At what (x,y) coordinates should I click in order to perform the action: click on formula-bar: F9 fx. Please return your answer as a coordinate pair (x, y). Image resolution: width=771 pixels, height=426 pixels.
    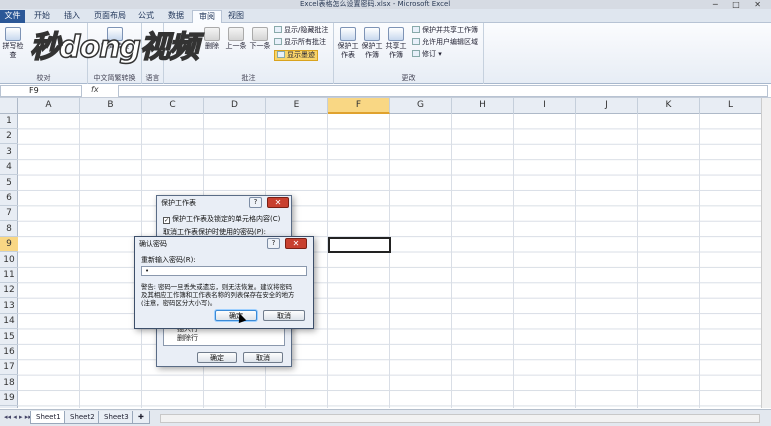
    Looking at the image, I should click on (385, 91).